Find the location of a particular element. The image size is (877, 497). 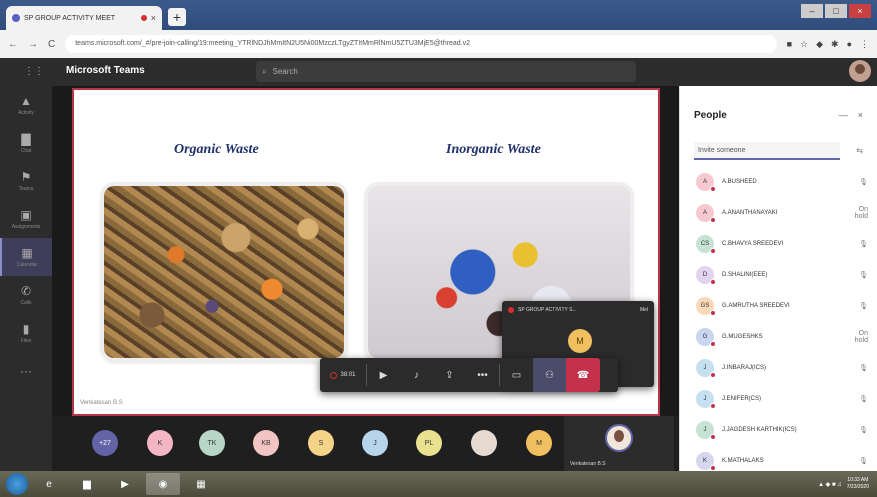

self-name: Venkatesan B.S is located at coordinates (588, 464).